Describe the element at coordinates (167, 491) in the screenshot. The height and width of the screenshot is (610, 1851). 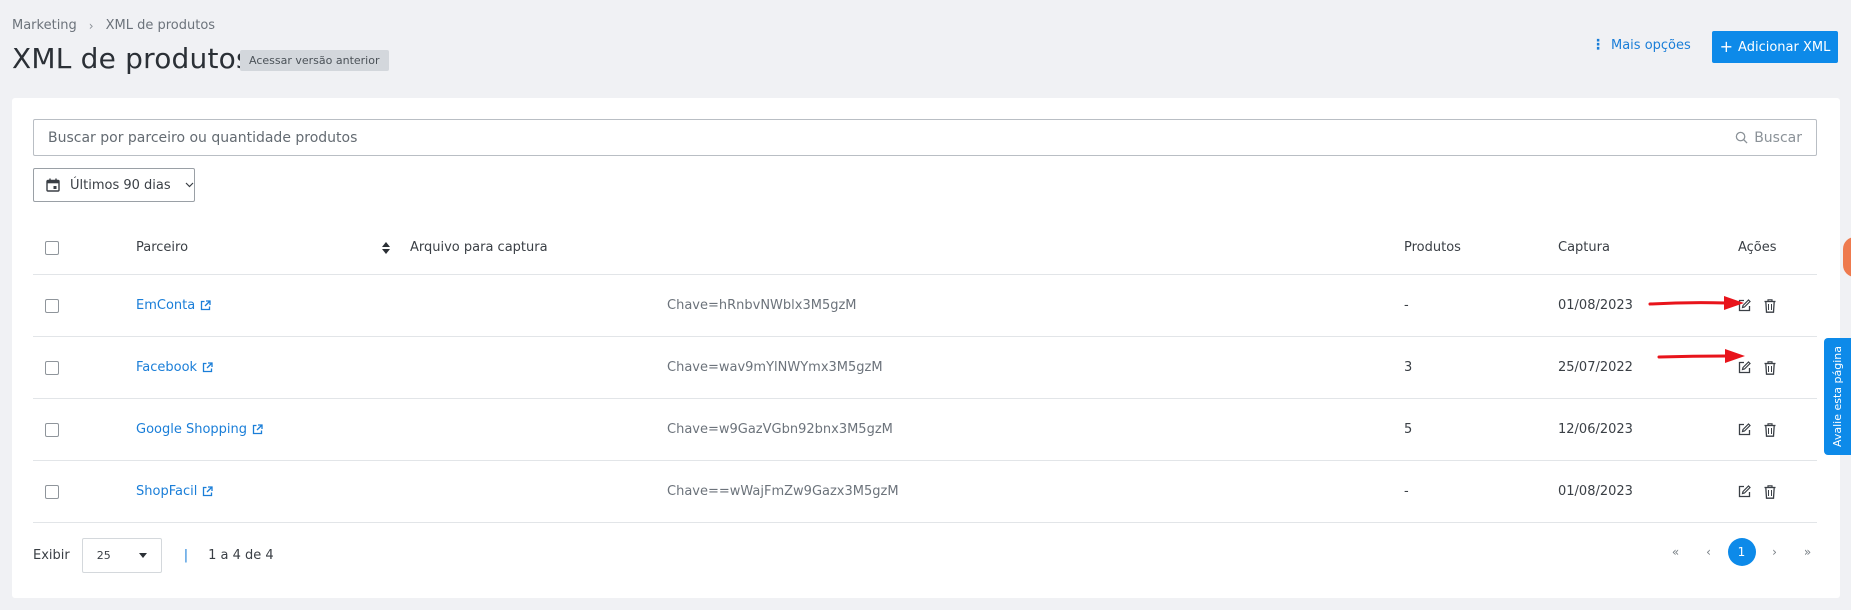
I see `partner-name: ShopFacil` at that location.